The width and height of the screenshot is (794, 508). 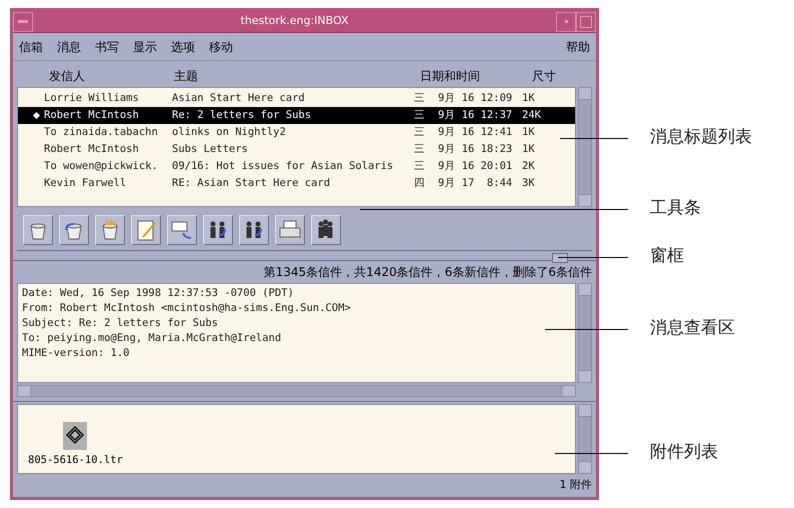 I want to click on subject-text: 09/16: Hot issues for Asian Solaris, so click(x=283, y=166).